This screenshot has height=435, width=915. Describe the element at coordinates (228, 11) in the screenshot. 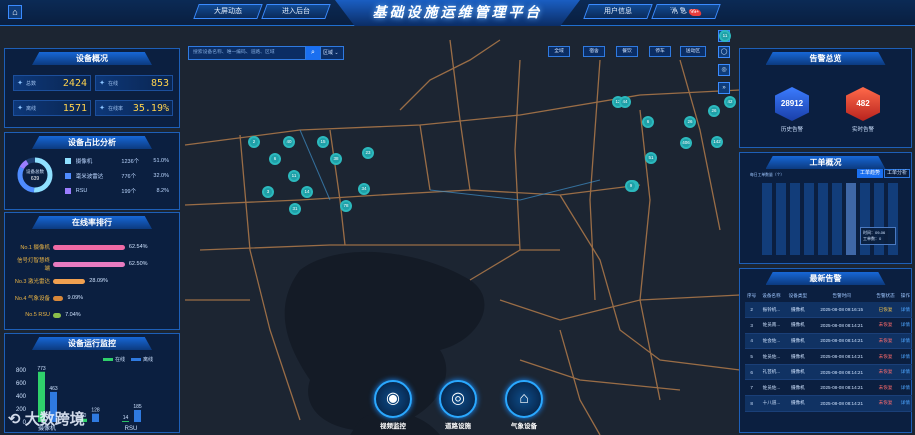

I see `nav-dashboard: 大屏动态` at that location.